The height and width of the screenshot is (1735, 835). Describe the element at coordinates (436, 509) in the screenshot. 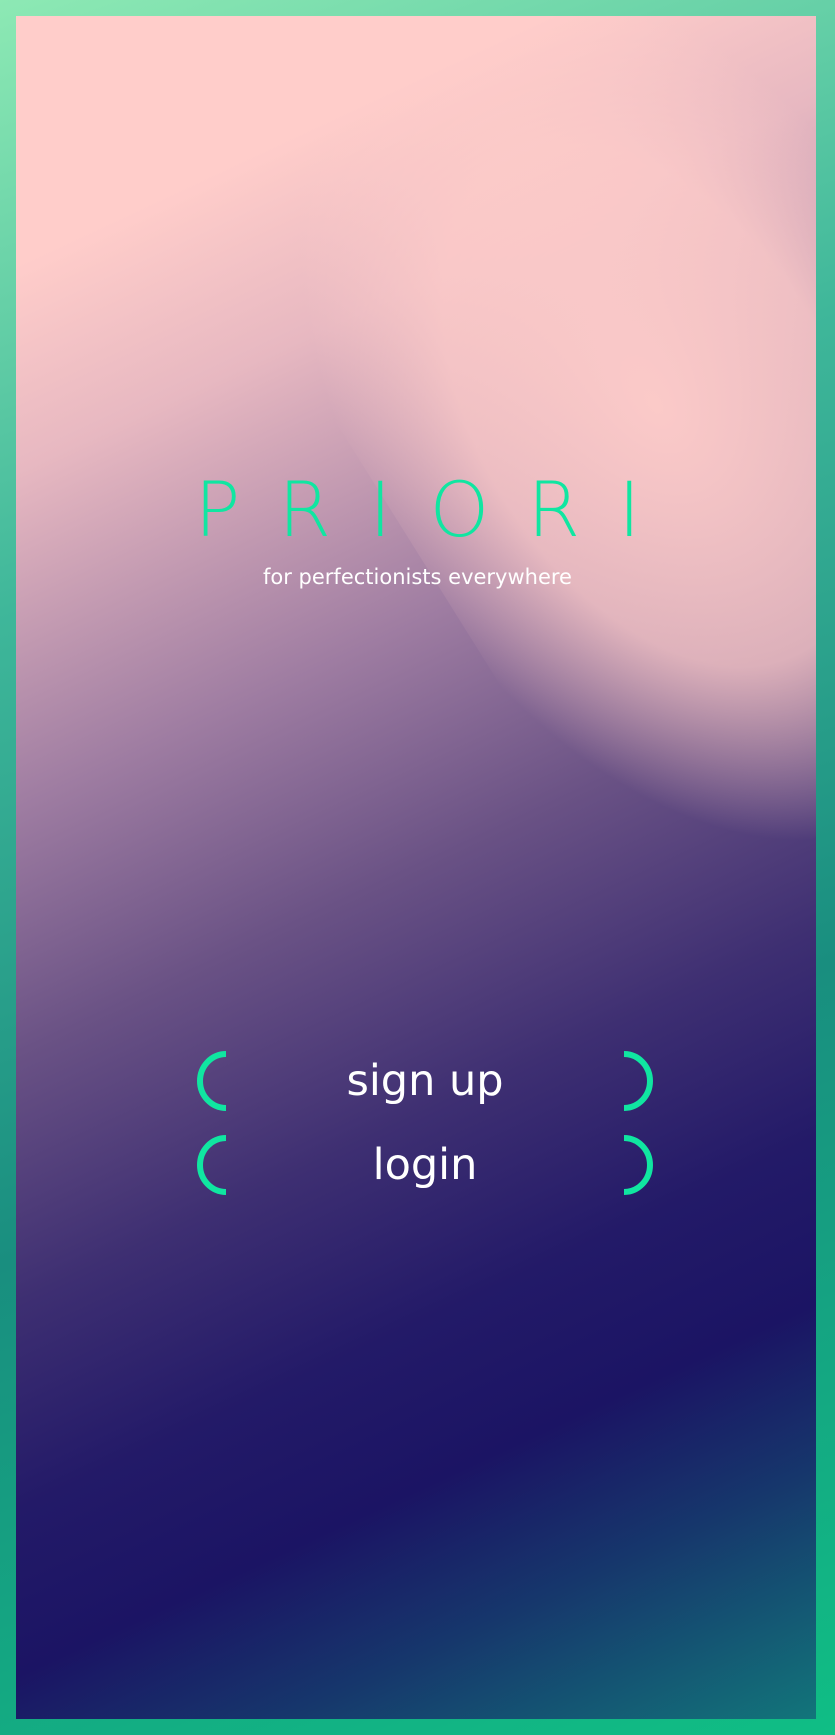

I see `brand-title: PRIORI` at that location.